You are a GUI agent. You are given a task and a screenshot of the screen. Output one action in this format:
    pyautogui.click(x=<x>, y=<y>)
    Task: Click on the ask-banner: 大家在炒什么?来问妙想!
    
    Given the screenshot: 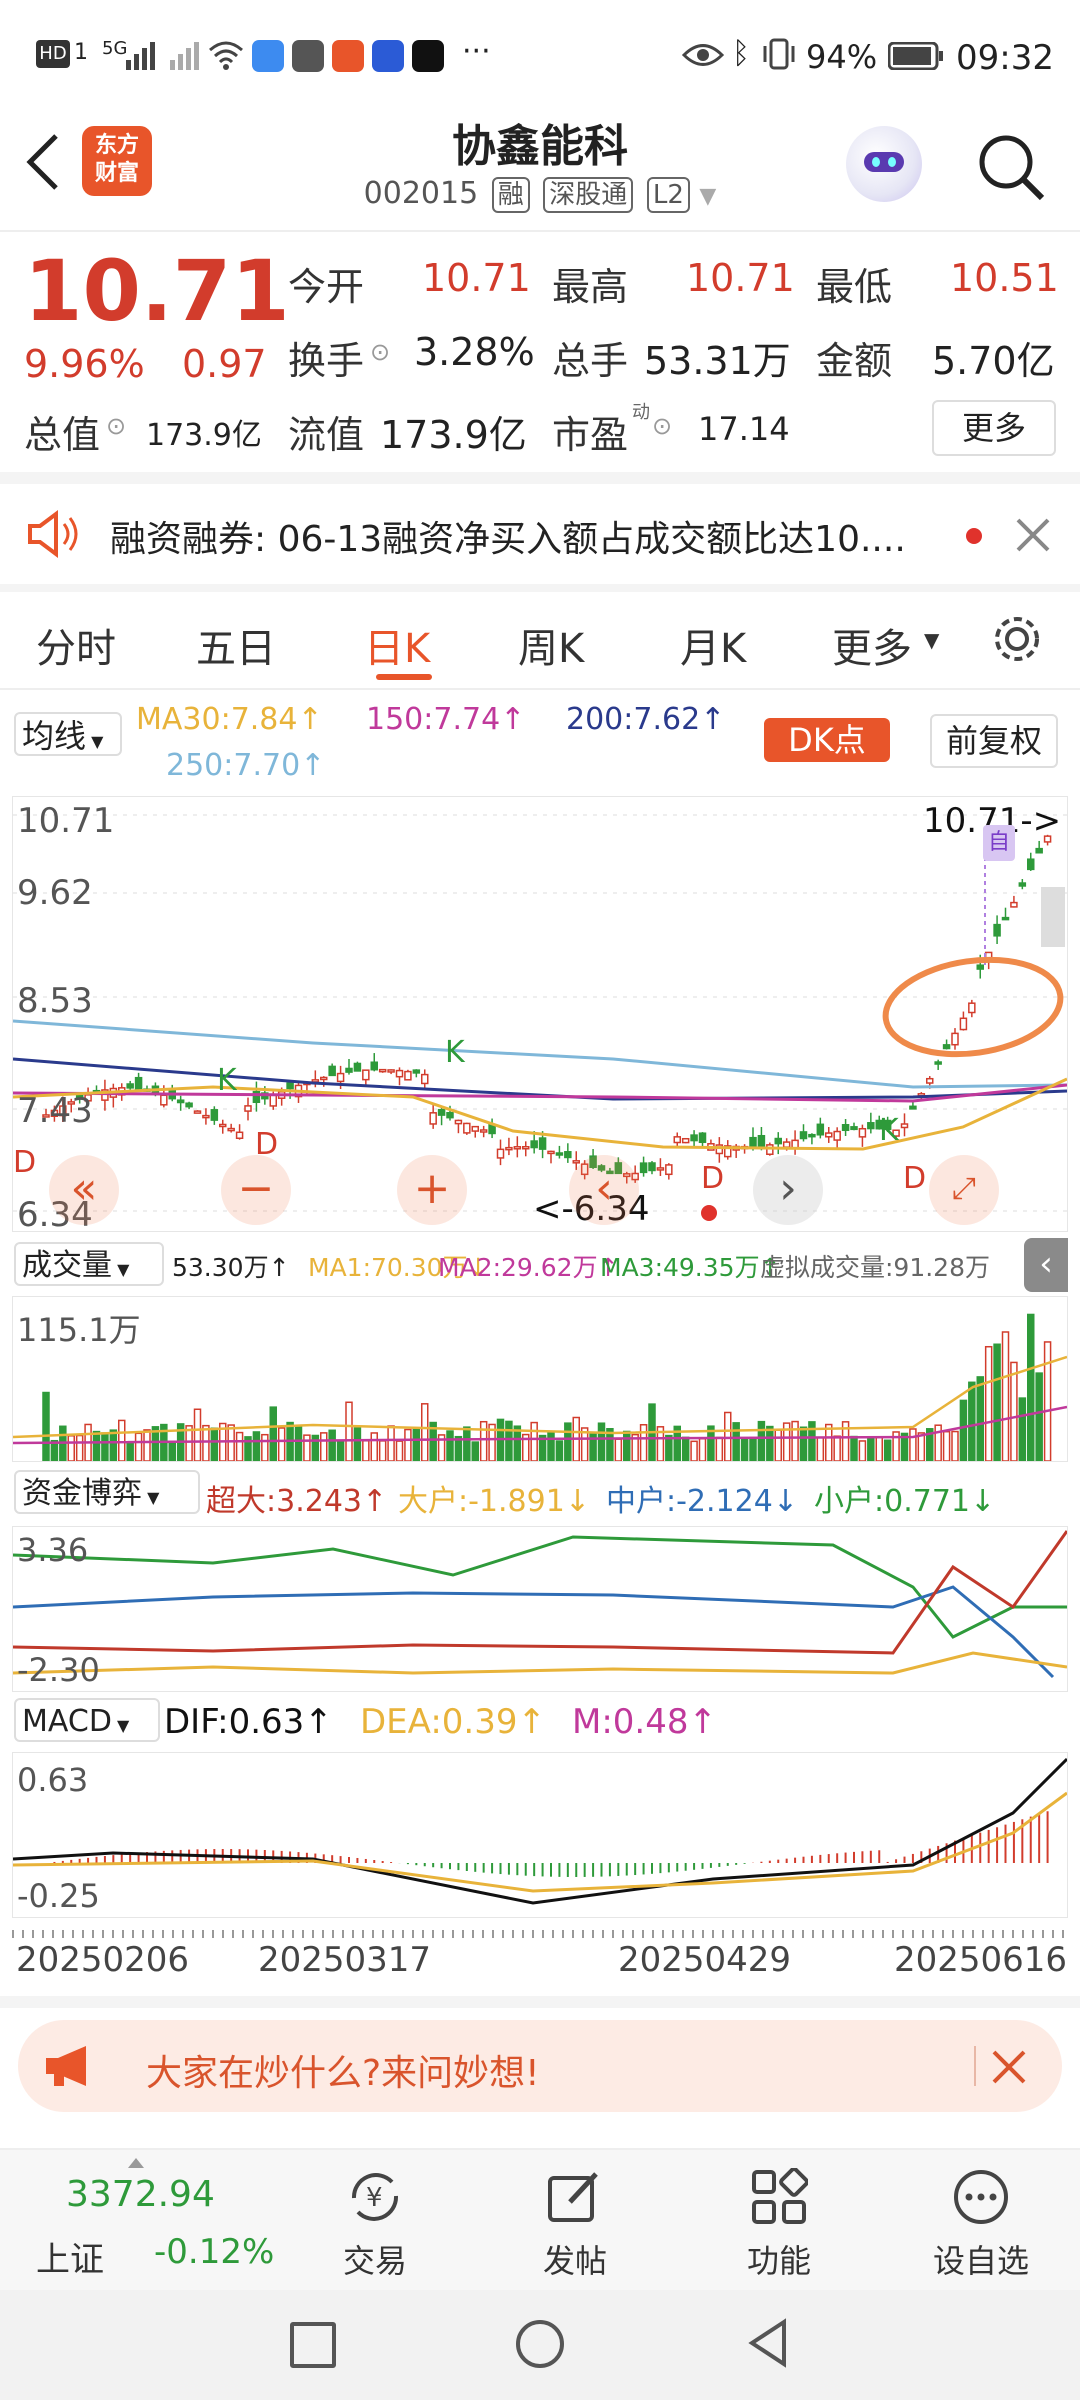 What is the action you would take?
    pyautogui.click(x=540, y=2066)
    